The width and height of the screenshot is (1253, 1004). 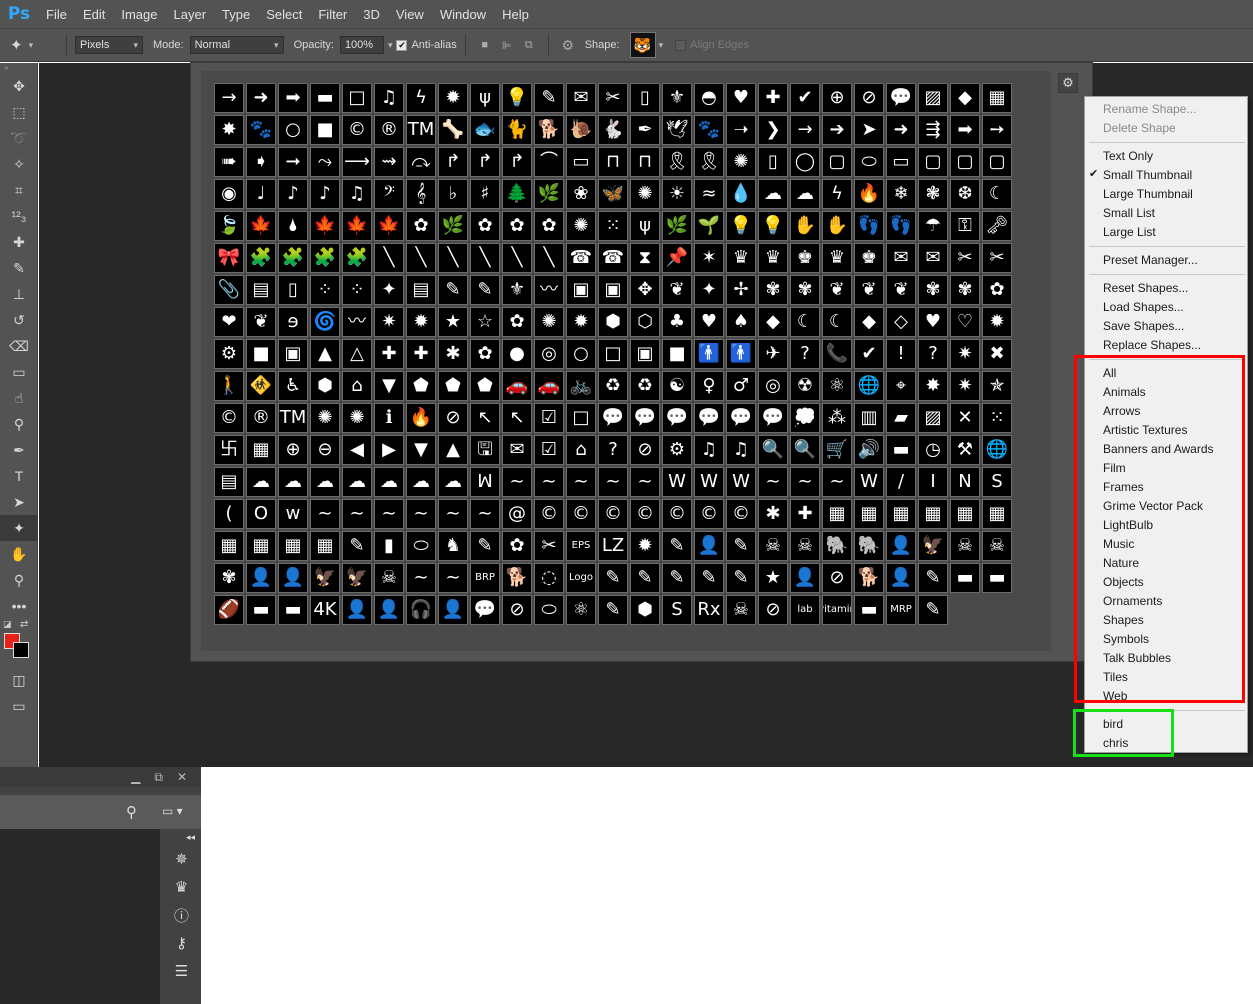 What do you see at coordinates (229, 610) in the screenshot?
I see `shape-thumbnail: 🏈` at bounding box center [229, 610].